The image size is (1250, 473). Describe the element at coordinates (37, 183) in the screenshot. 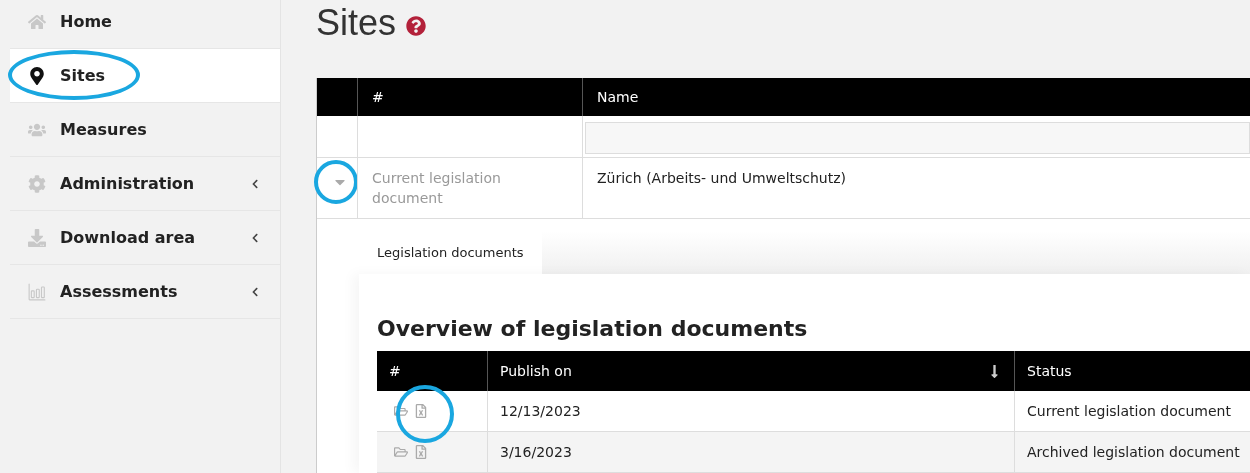

I see `settings-icon` at that location.